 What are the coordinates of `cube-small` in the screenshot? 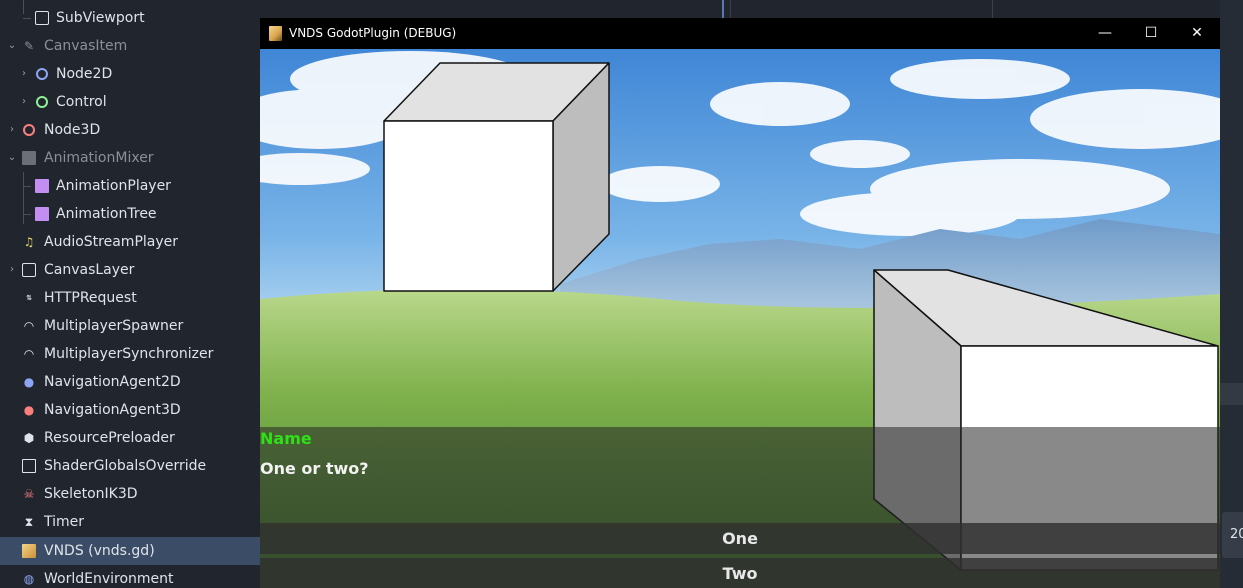 It's located at (496, 177).